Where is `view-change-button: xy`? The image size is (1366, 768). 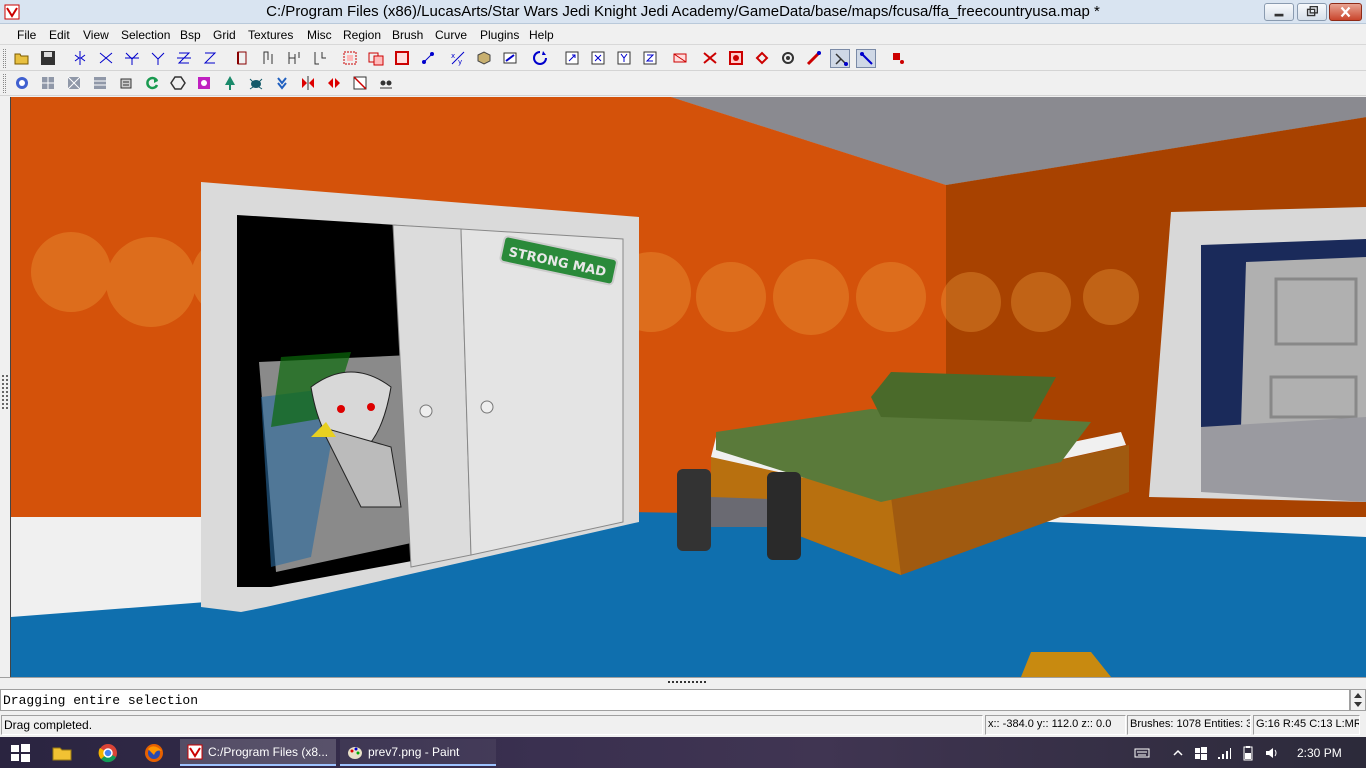 view-change-button: xy is located at coordinates (458, 58).